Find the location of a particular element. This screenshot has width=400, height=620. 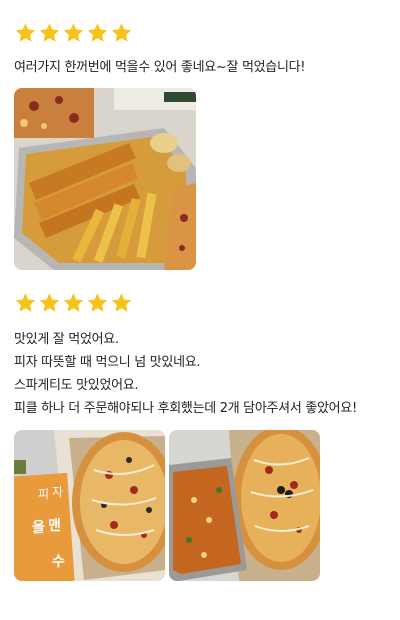

food-photo-chicken-tenders-fries-pizza is located at coordinates (105, 179).